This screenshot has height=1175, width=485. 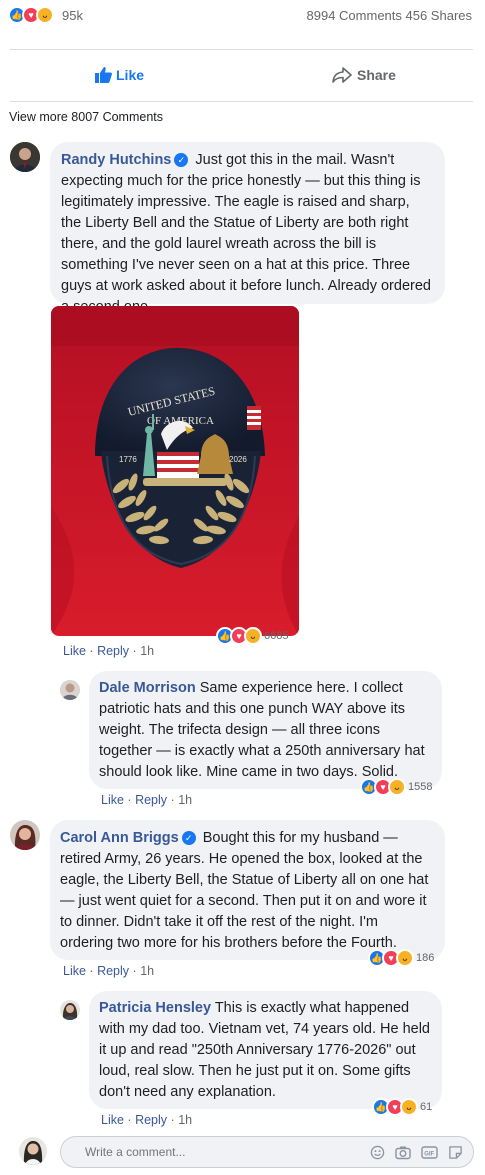 I want to click on hat-photo-image: UNITED STATES OF AMERICA 1776 2026, so click(x=175, y=471).